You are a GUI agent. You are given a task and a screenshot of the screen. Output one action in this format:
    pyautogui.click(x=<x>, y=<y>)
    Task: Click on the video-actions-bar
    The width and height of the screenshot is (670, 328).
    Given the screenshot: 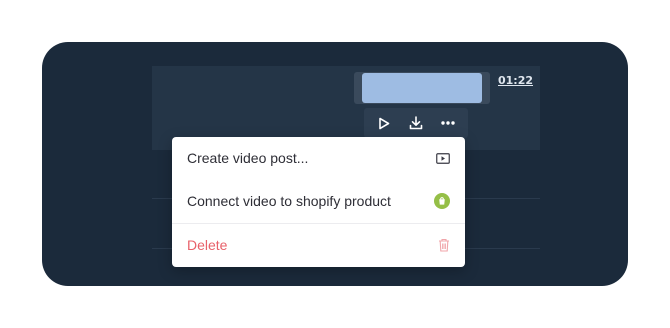 What is the action you would take?
    pyautogui.click(x=416, y=123)
    